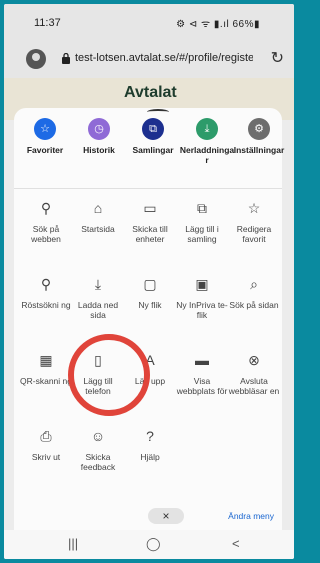 The image size is (320, 563). Describe the element at coordinates (98, 436) in the screenshot. I see `feedback-icon: ☺` at that location.